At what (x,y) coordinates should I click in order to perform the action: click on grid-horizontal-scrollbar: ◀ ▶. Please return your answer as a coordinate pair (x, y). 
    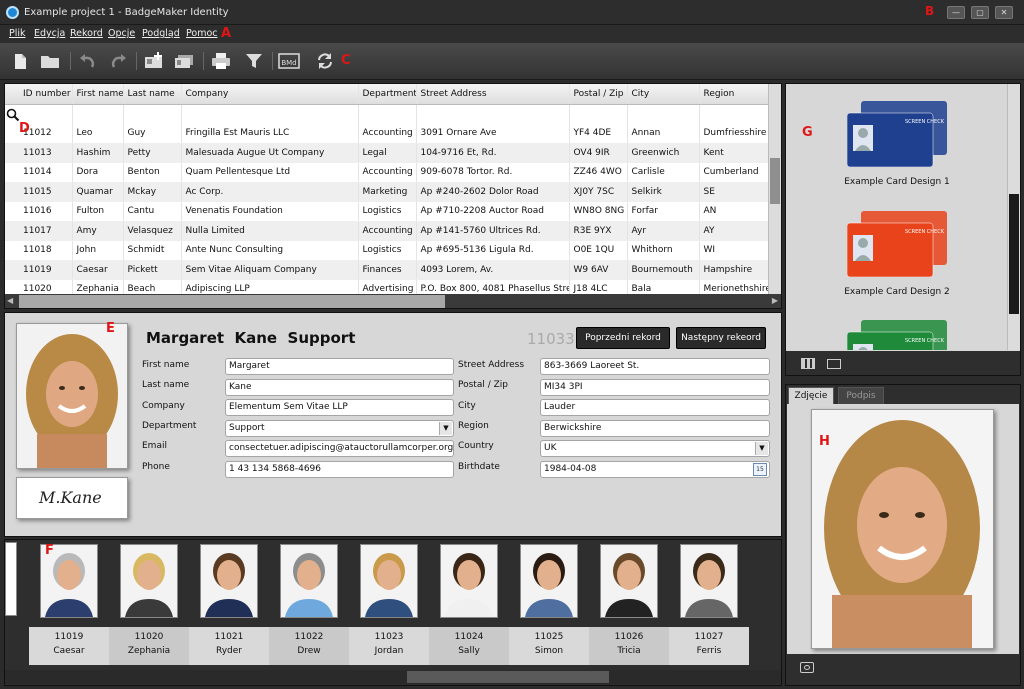
    Looking at the image, I should click on (393, 301).